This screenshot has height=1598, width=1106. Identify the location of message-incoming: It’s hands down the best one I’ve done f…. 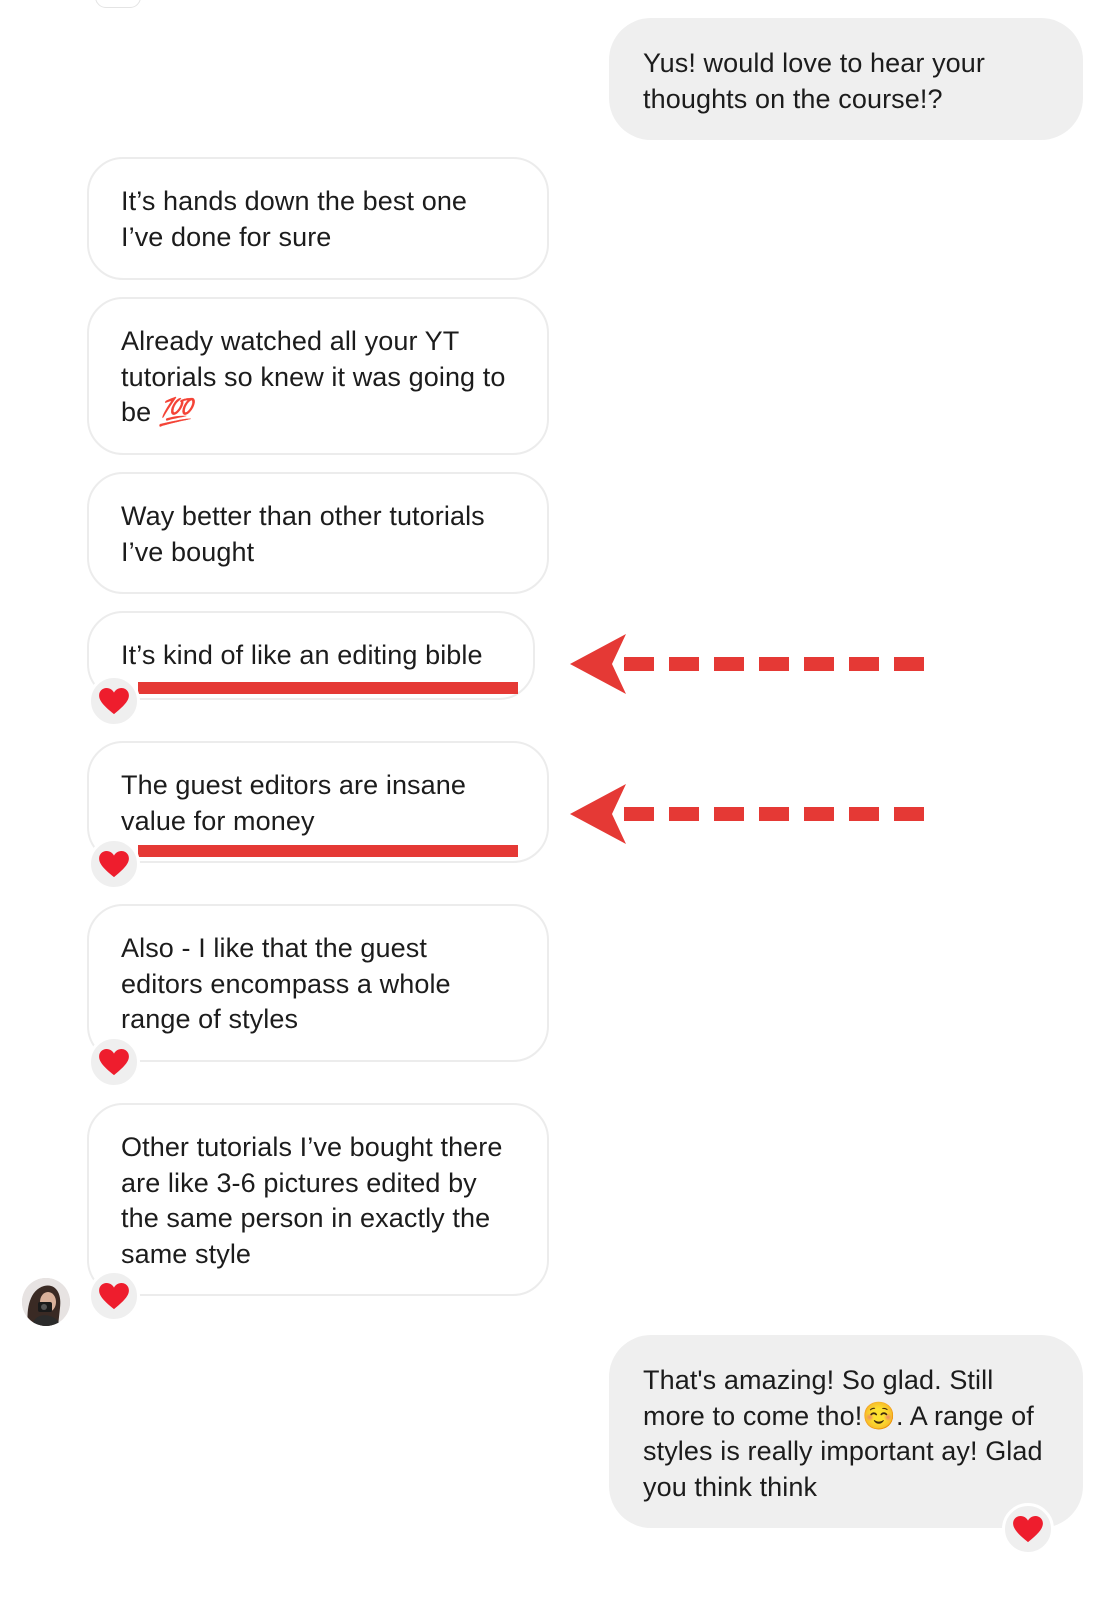
(318, 218).